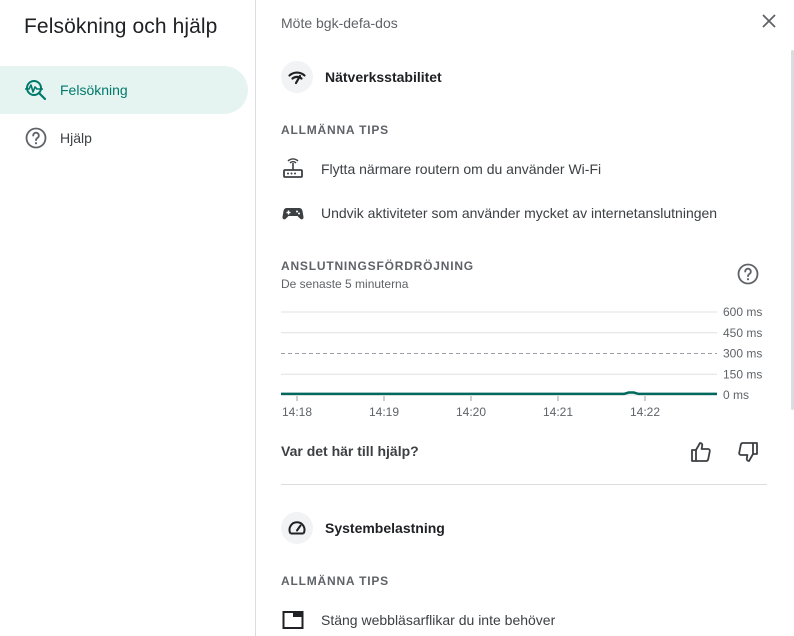 The width and height of the screenshot is (794, 636). What do you see at coordinates (36, 90) in the screenshot?
I see `troubleshoot-icon` at bounding box center [36, 90].